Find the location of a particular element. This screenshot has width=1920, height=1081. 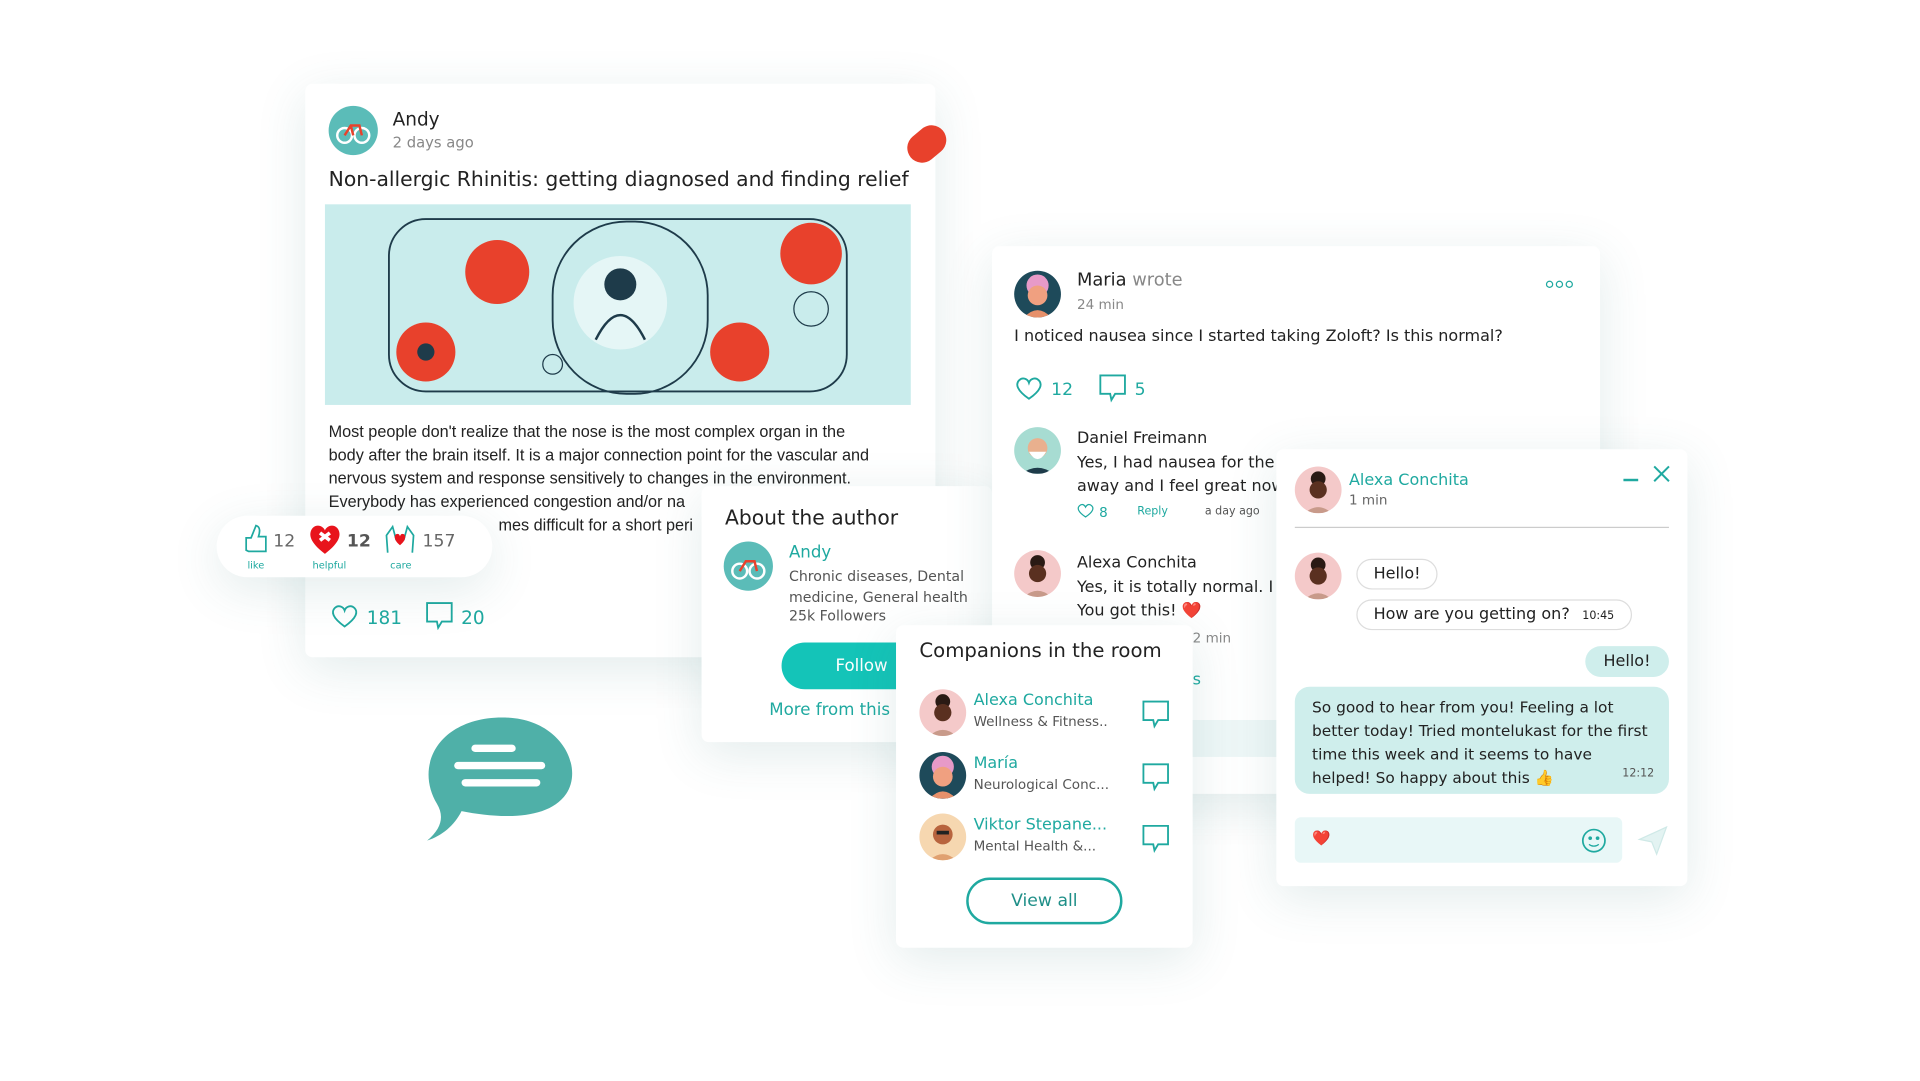

companion-name: María is located at coordinates (996, 763).